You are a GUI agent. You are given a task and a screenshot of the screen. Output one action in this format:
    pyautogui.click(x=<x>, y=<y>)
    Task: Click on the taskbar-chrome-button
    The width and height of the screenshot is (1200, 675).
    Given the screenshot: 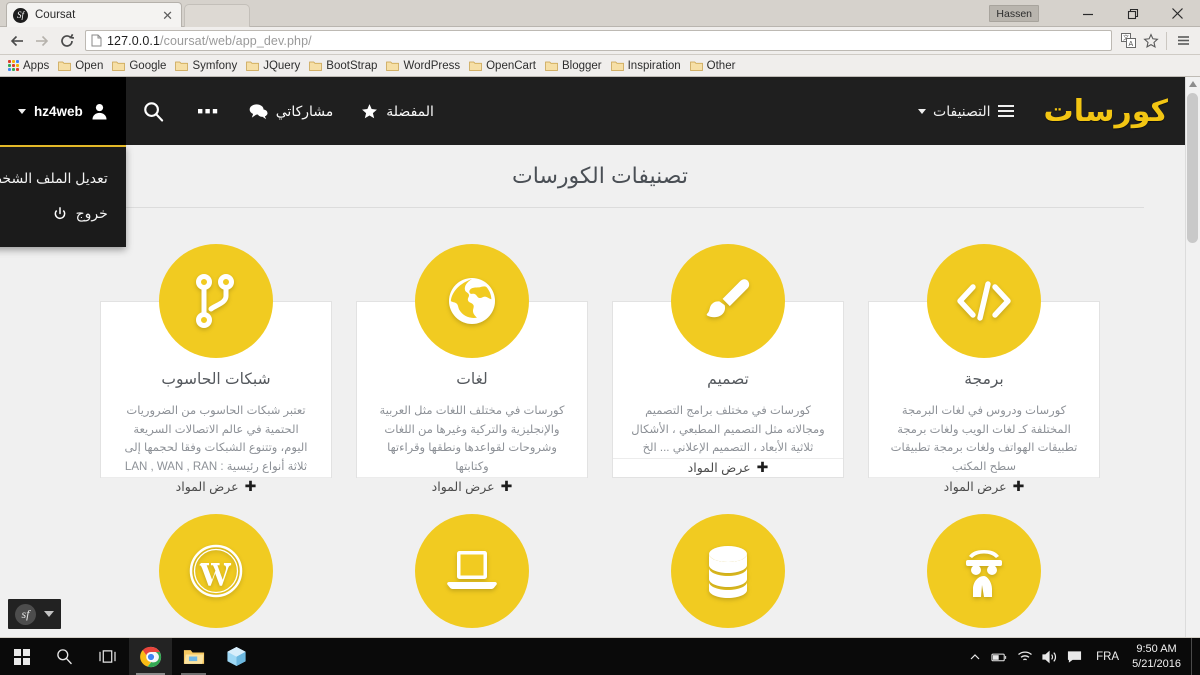 What is the action you would take?
    pyautogui.click(x=150, y=656)
    